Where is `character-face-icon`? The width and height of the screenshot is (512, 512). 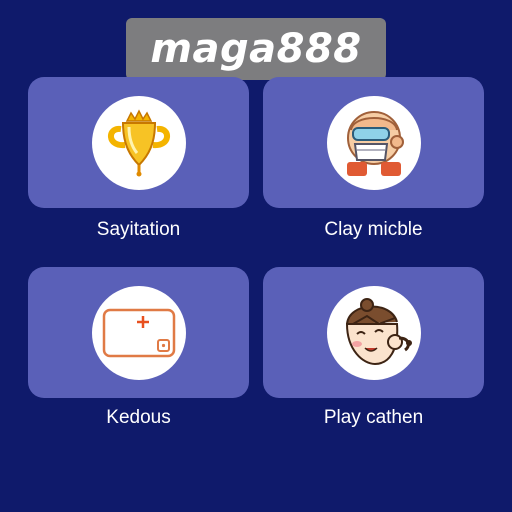 character-face-icon is located at coordinates (378, 331).